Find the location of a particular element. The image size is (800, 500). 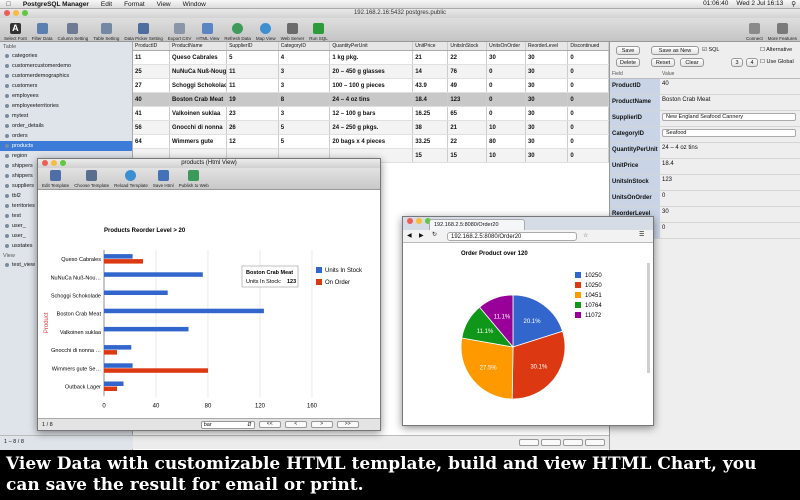

detail-field-value: 123 is located at coordinates (667, 180).